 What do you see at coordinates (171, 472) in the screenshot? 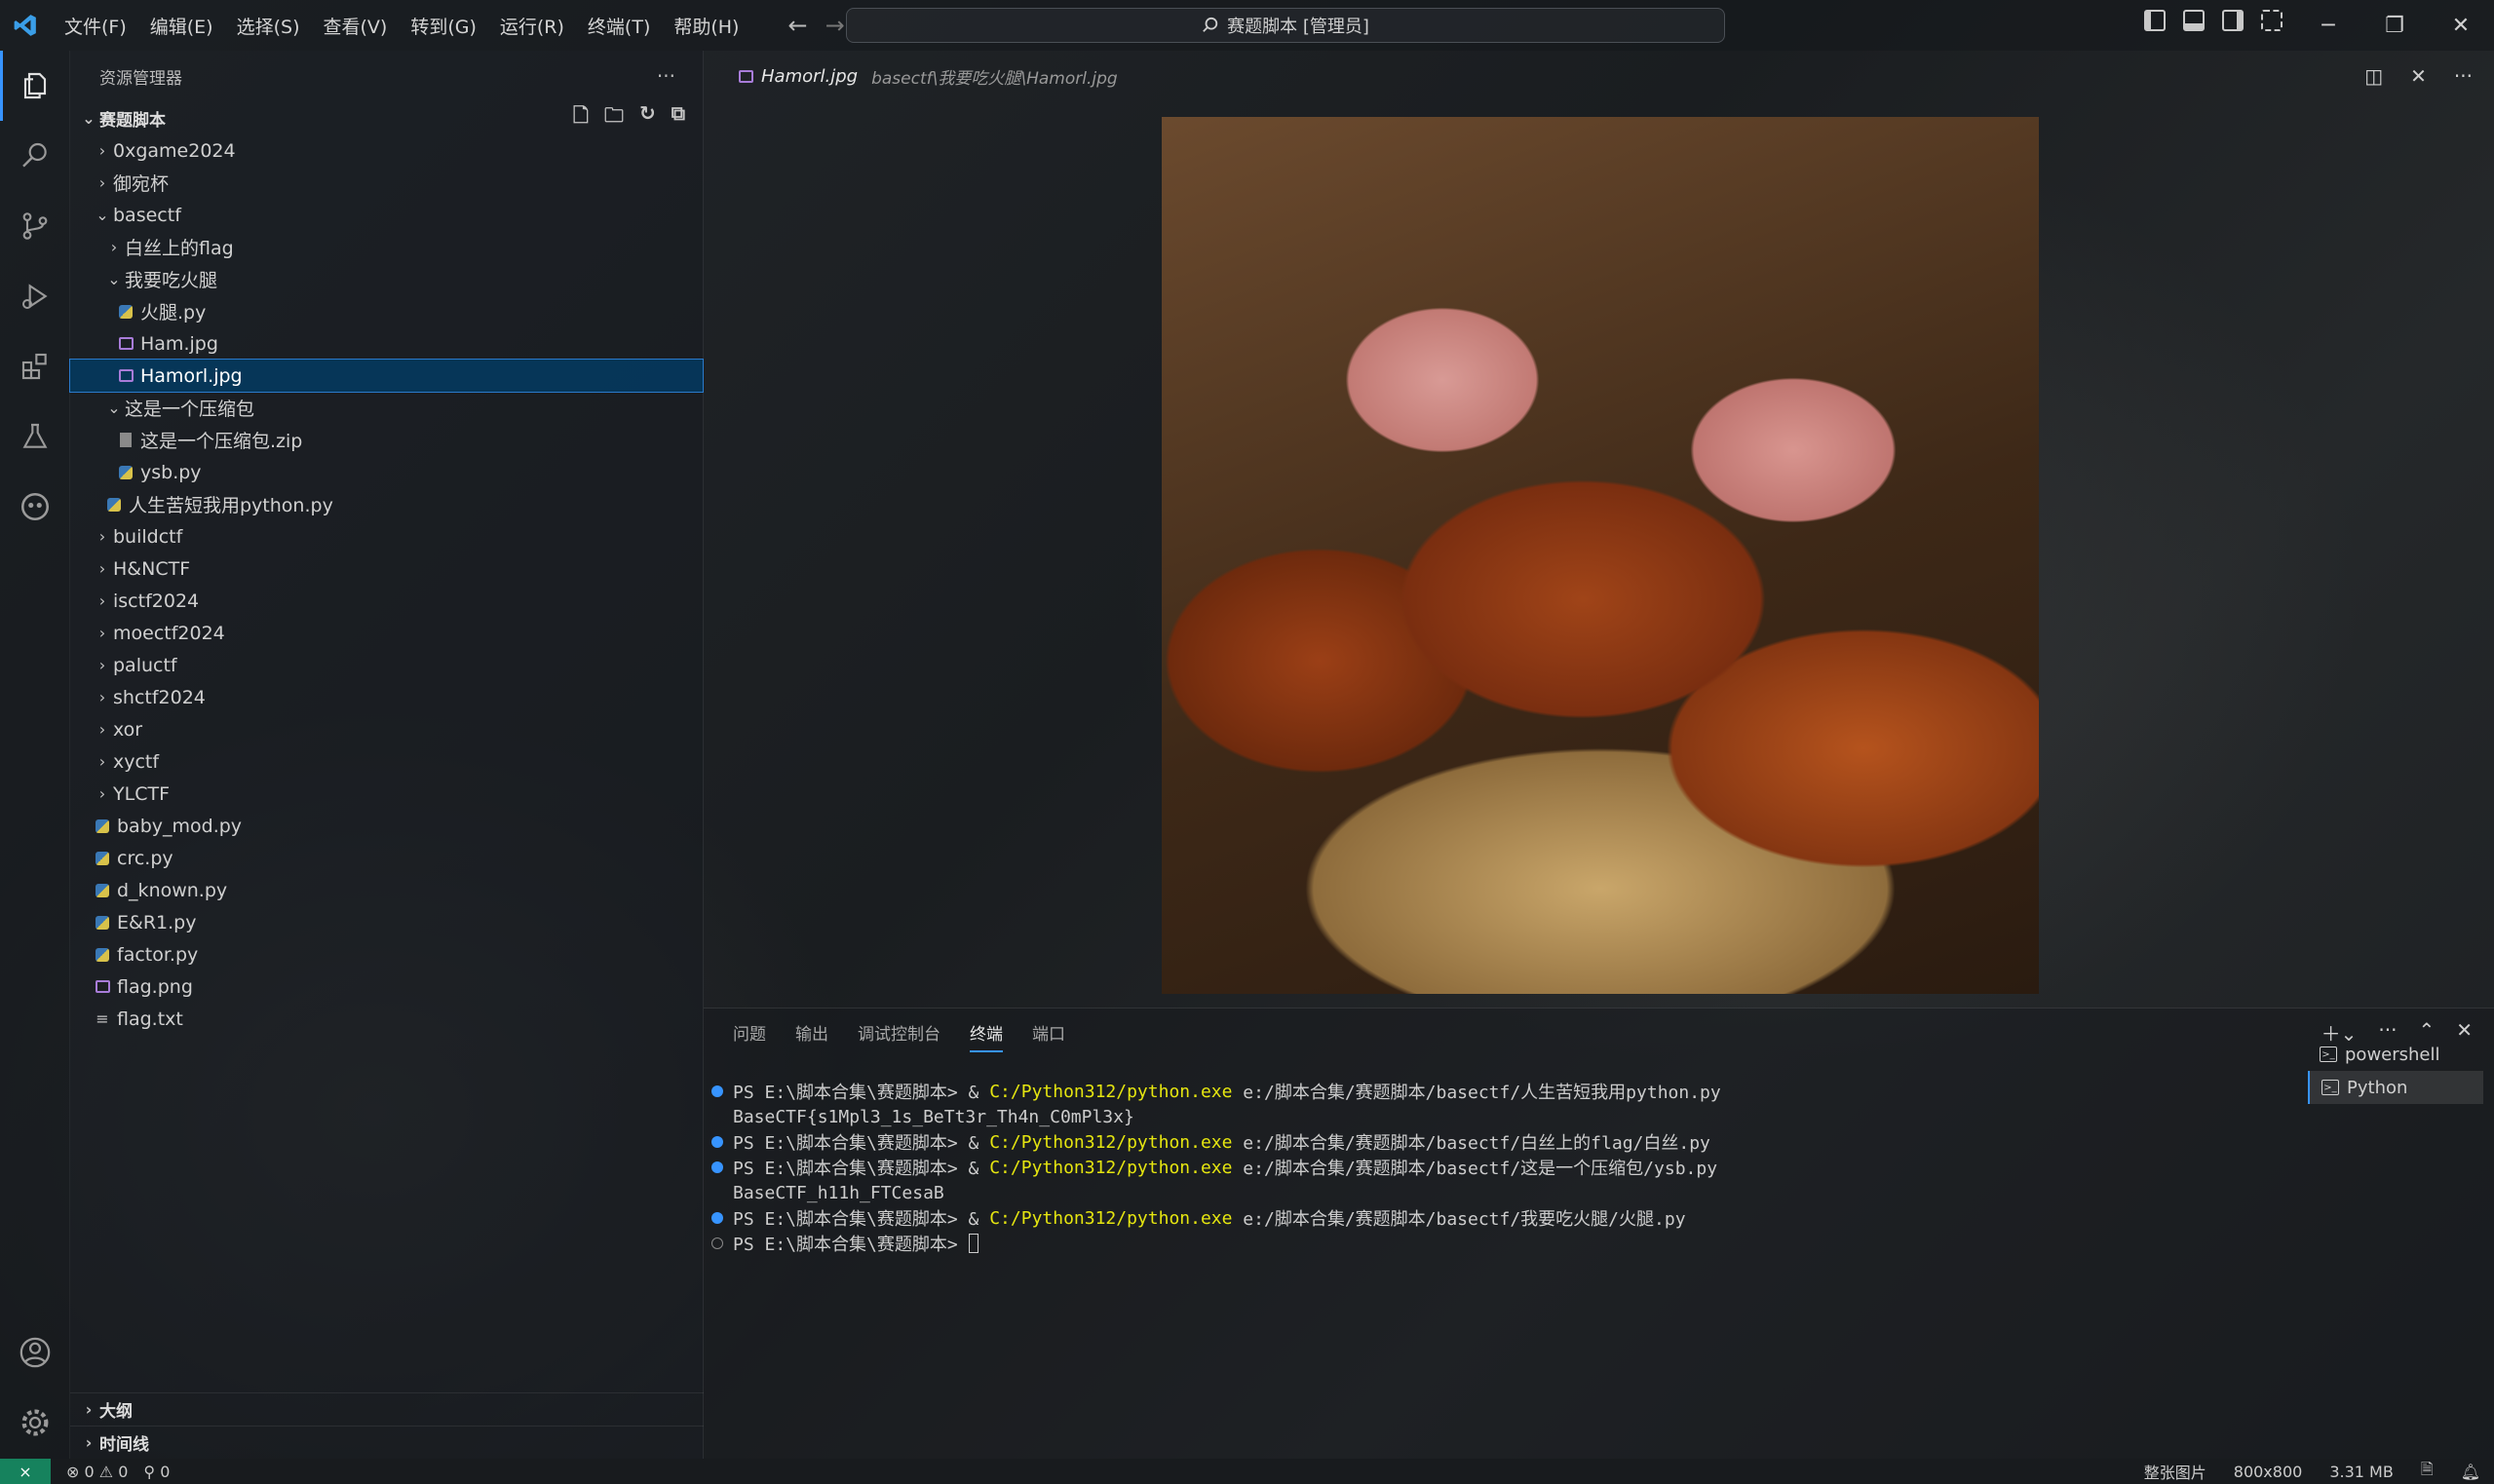
I see `tree-item-label: ysb.py` at bounding box center [171, 472].